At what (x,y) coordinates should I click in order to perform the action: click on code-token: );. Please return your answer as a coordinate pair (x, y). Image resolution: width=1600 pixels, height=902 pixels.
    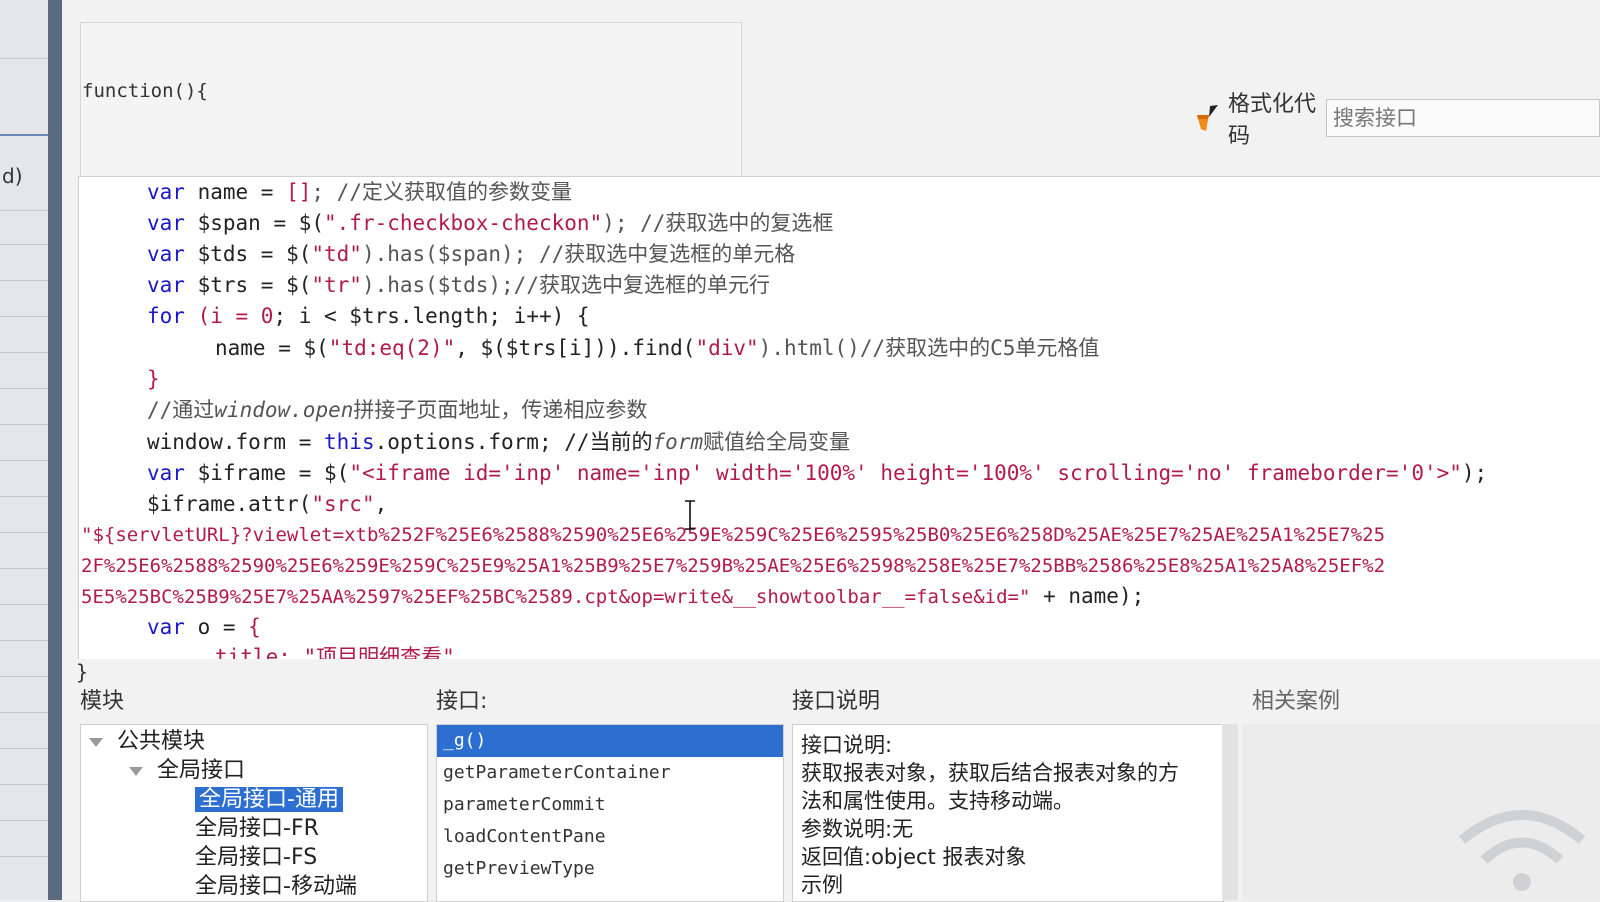
    Looking at the image, I should click on (1474, 473).